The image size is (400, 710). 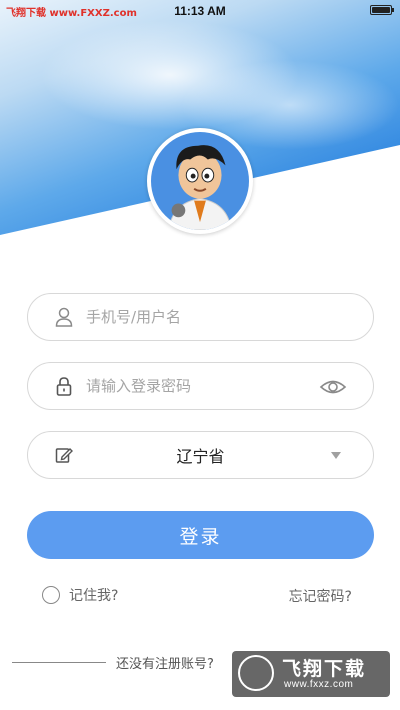 I want to click on remember-label: 记住我?, so click(x=94, y=596).